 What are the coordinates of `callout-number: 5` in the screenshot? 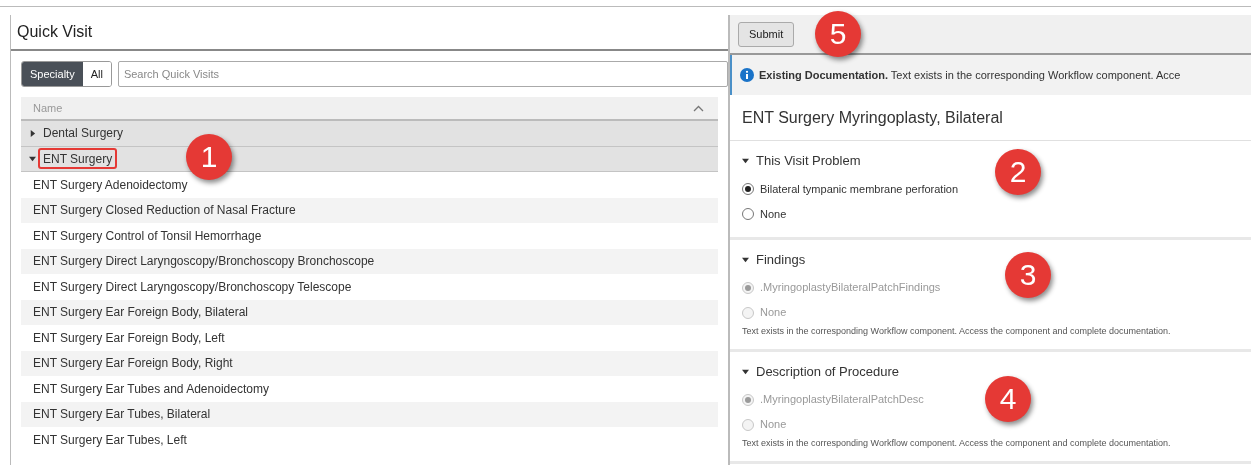 It's located at (838, 34).